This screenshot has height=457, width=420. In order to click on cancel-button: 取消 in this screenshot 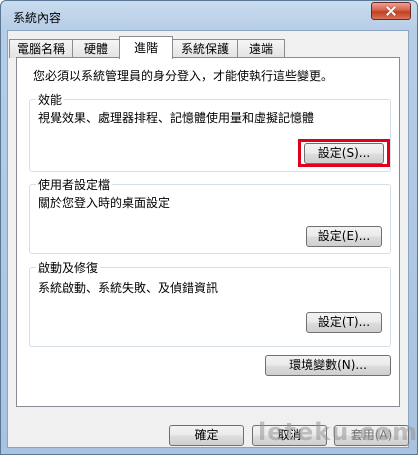, I will do `click(289, 435)`.